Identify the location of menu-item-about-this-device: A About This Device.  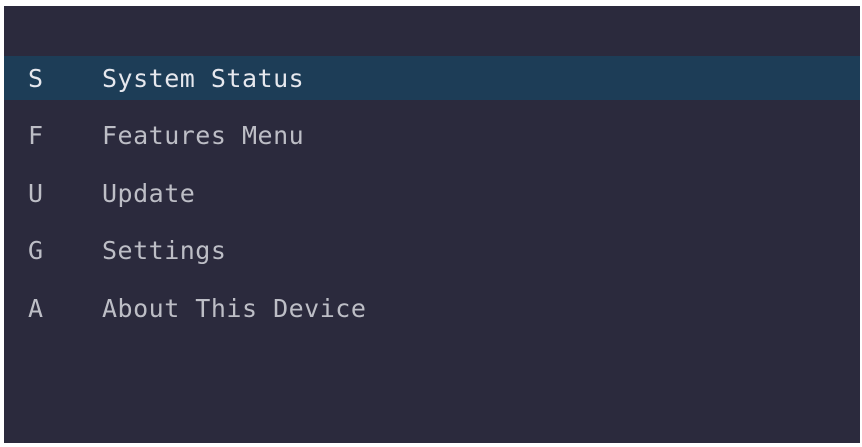
(432, 308).